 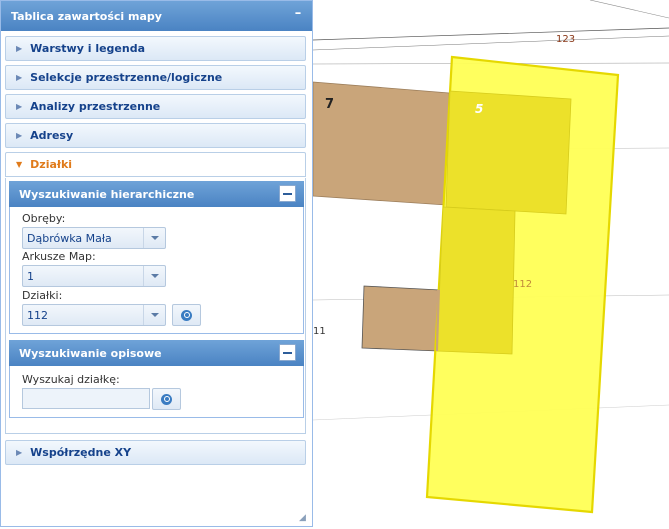 What do you see at coordinates (330, 104) in the screenshot?
I see `building-label-7: 7` at bounding box center [330, 104].